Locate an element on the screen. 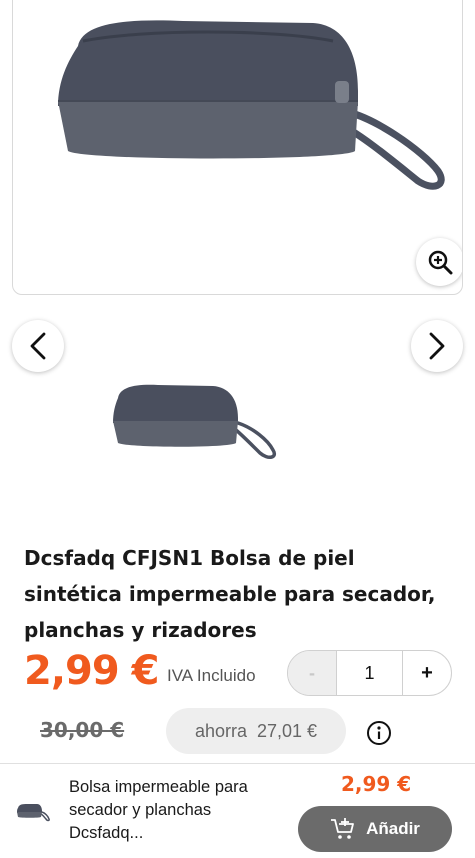  chevron-right-icon is located at coordinates (437, 346).